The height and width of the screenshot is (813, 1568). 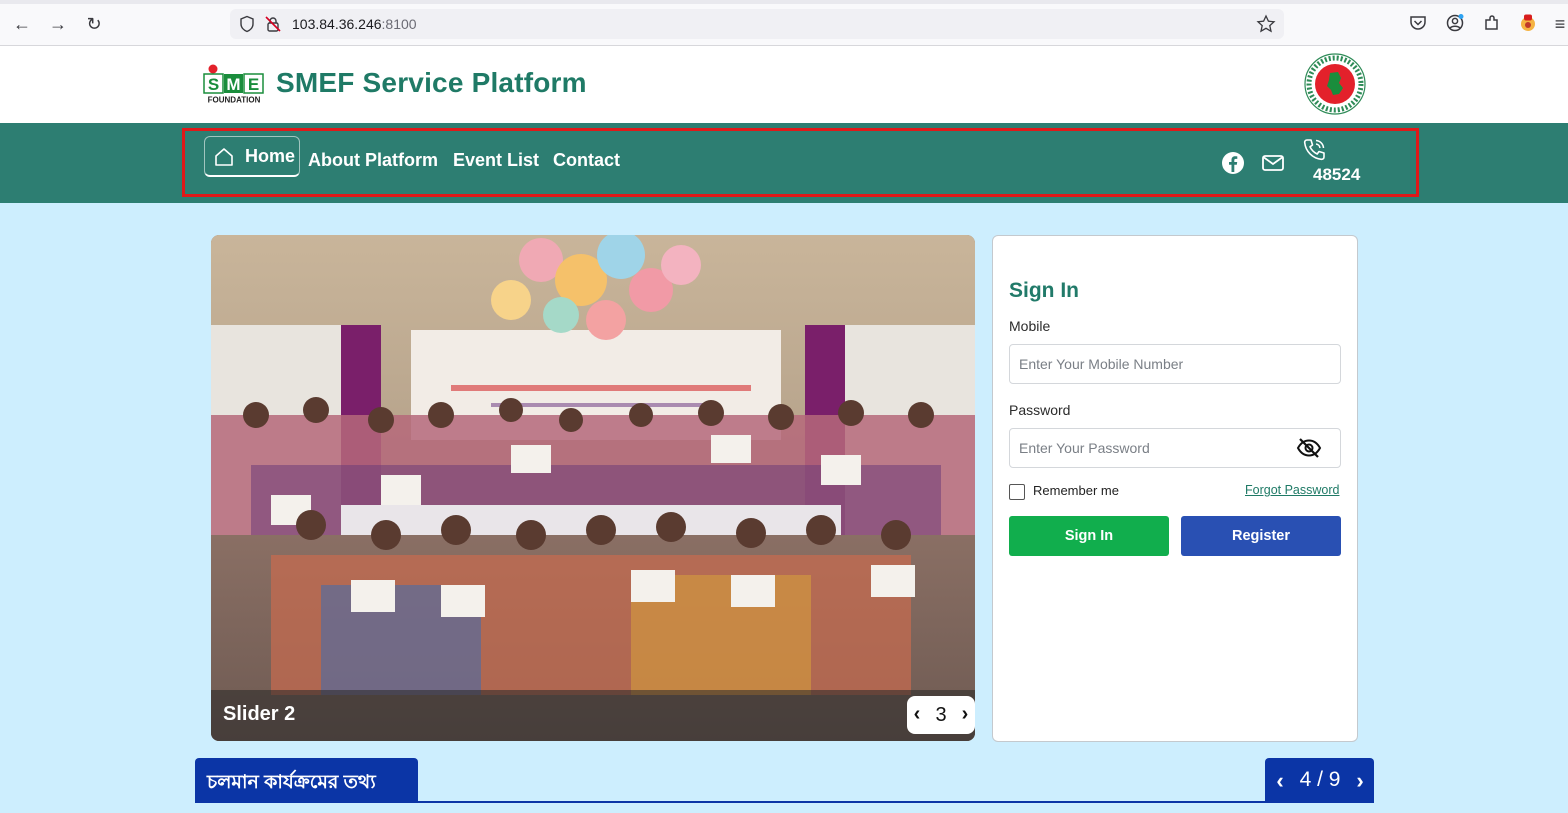 What do you see at coordinates (1076, 490) in the screenshot?
I see `remember-me-label: Remember me` at bounding box center [1076, 490].